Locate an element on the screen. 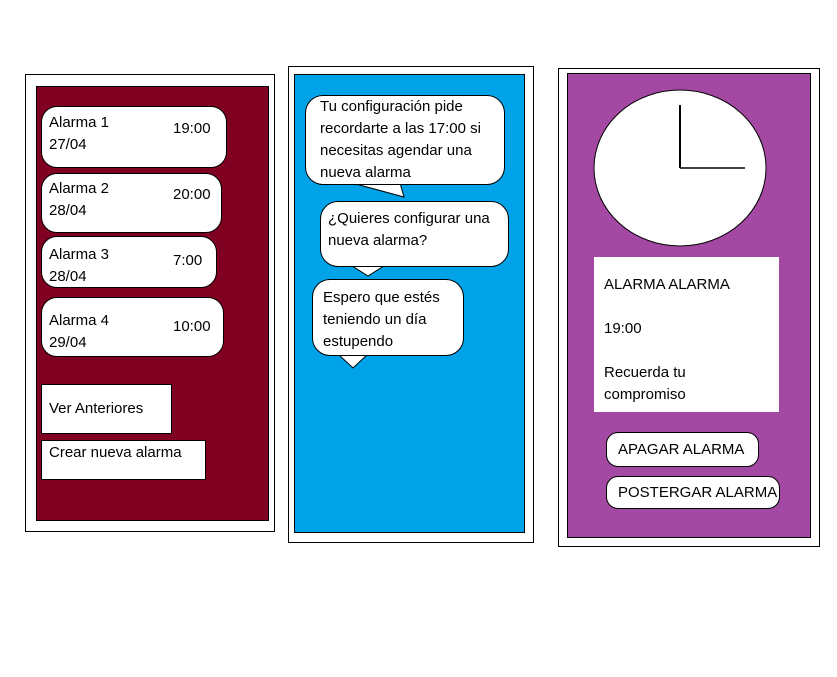 This screenshot has height=677, width=837. view-previous-label: Ver Anteriores is located at coordinates (96, 408).